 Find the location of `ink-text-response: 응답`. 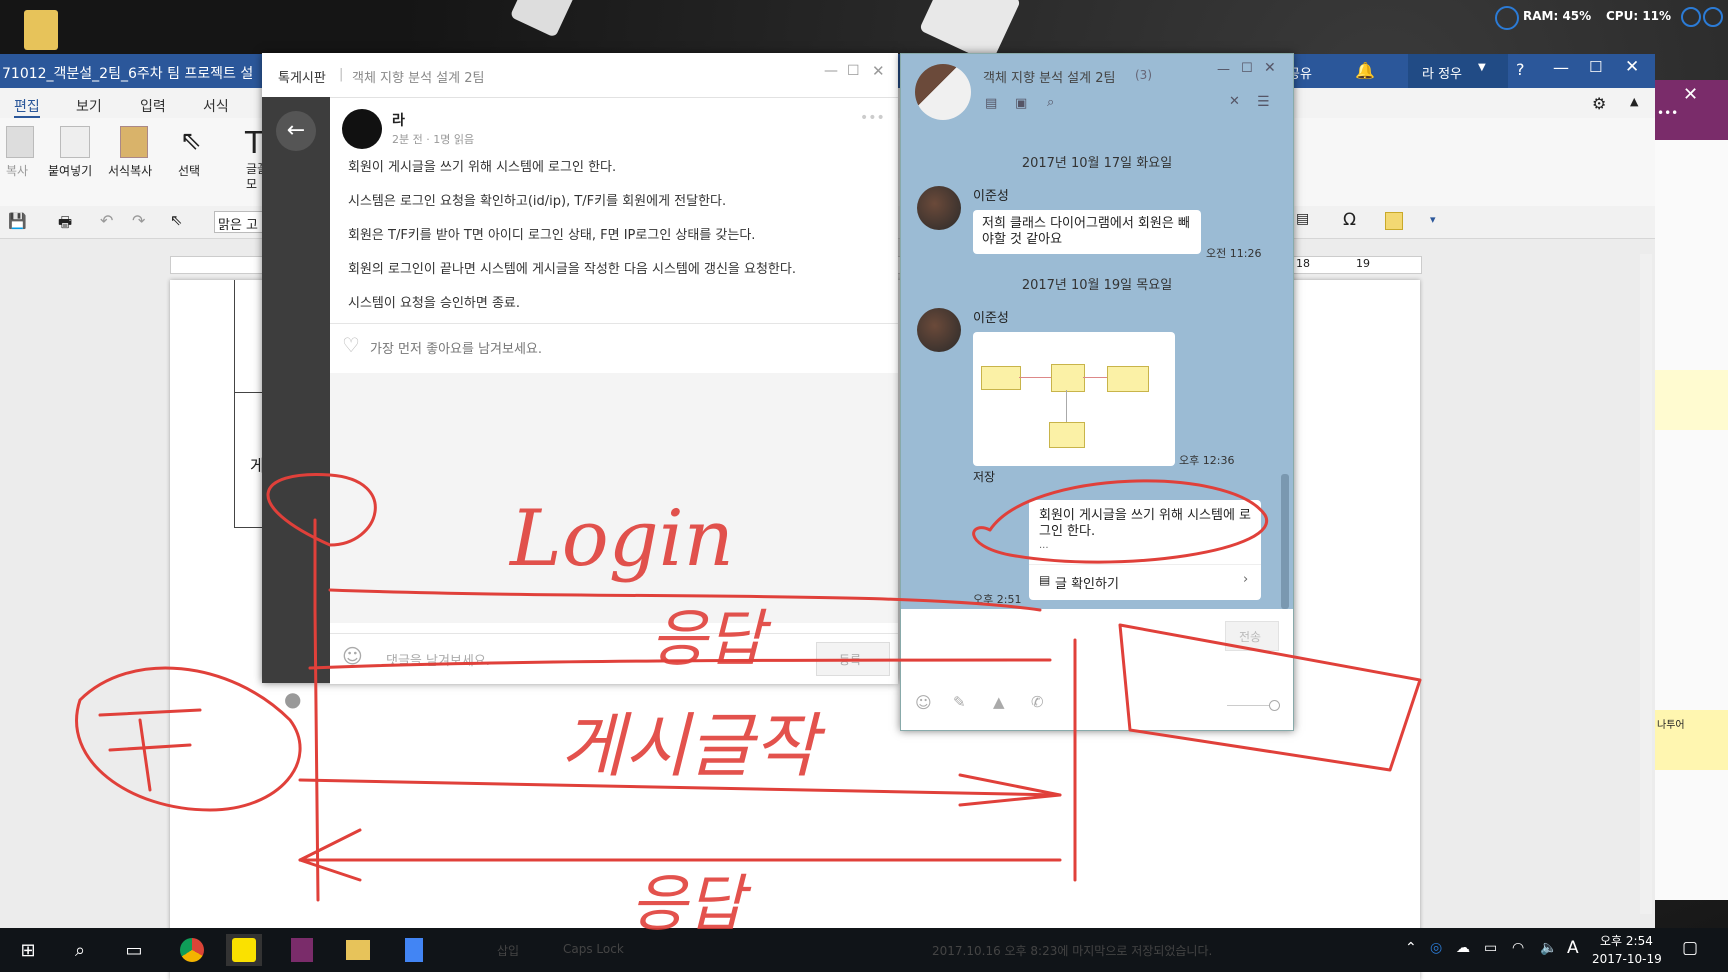

ink-text-response: 응답 is located at coordinates (711, 638).